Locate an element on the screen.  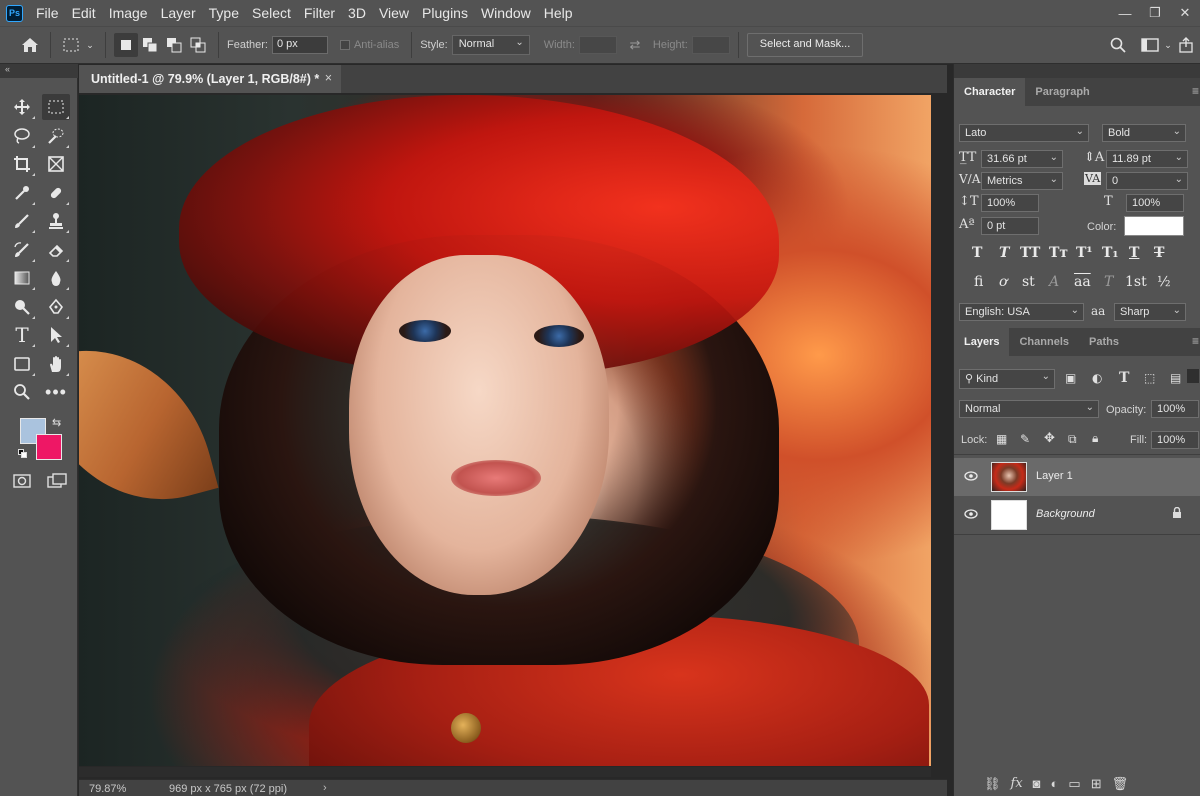
type-icon: T is located at coordinates (22, 335).